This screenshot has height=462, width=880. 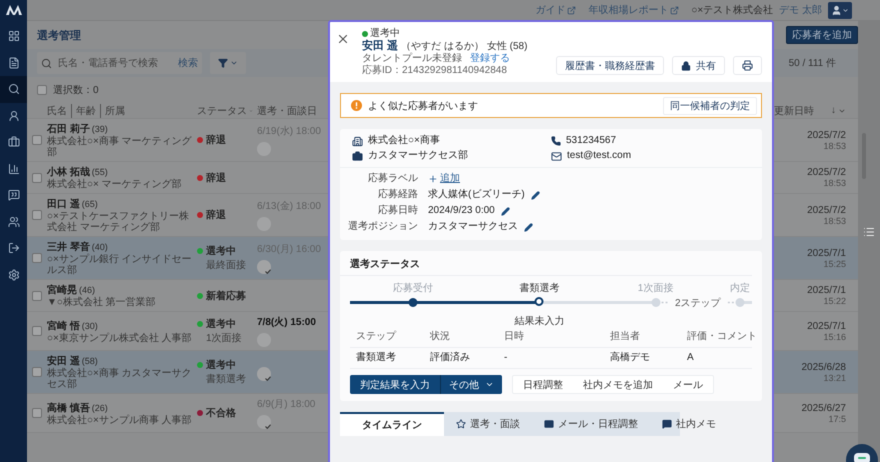 I want to click on step-label: 内定, so click(x=740, y=288).